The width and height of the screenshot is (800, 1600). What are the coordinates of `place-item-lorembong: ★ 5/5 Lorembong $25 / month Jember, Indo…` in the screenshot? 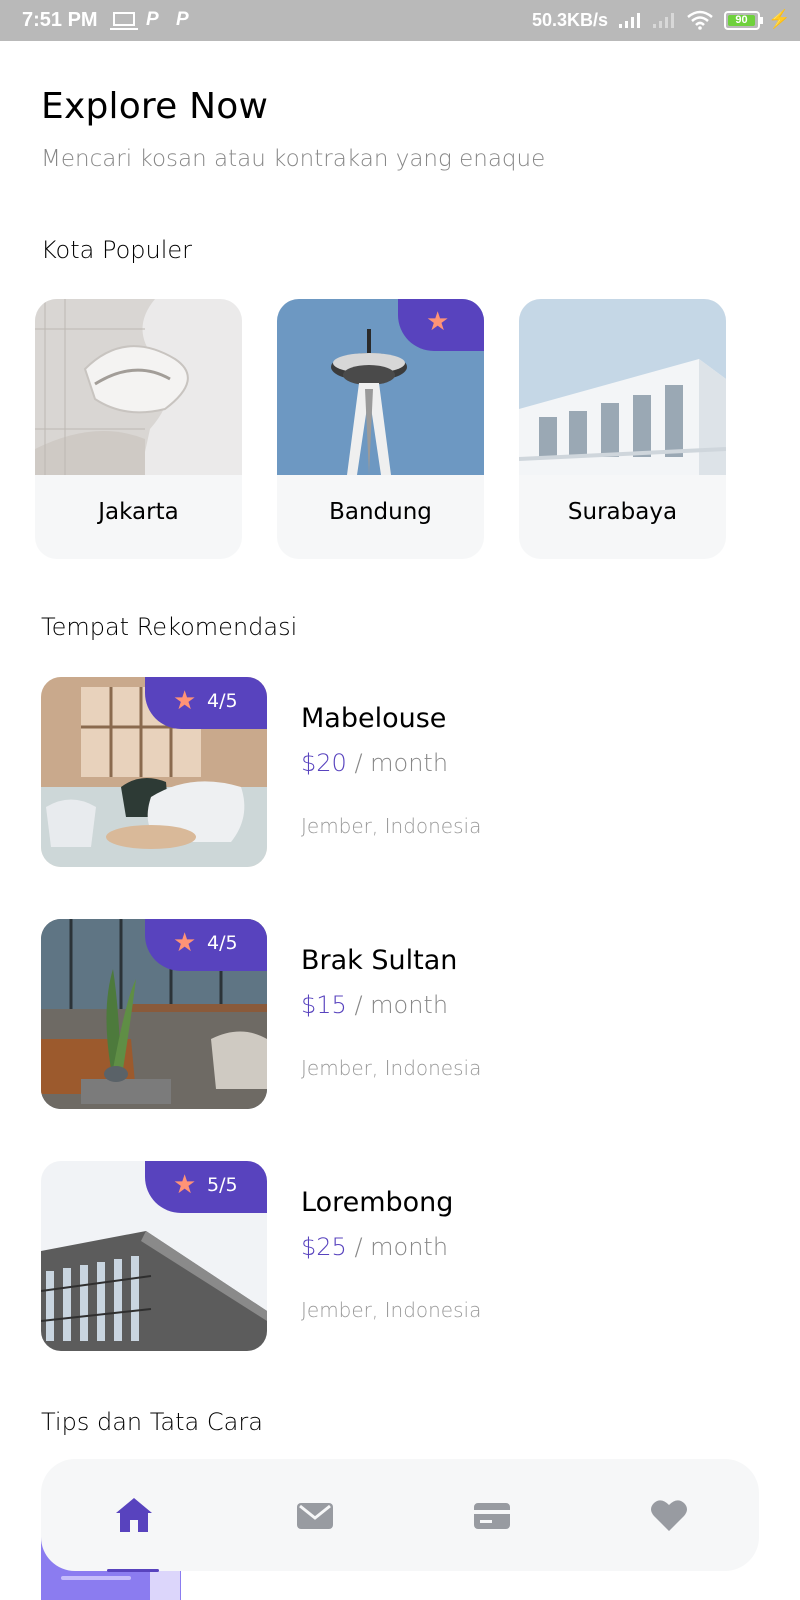 It's located at (401, 1257).